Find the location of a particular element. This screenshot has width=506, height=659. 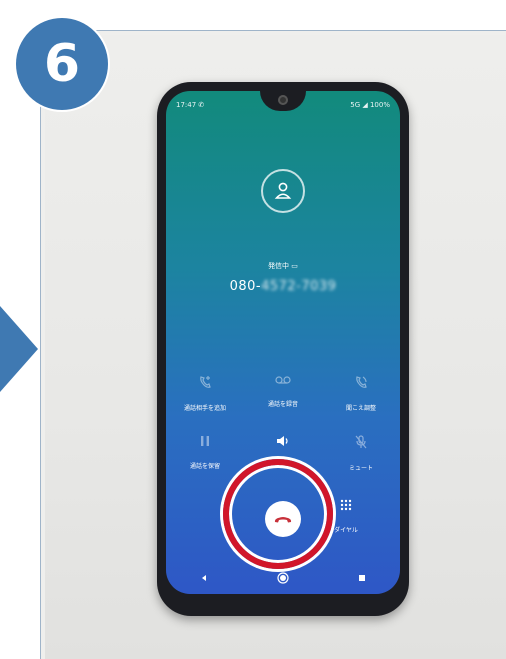

step-number-badge: 6 is located at coordinates (62, 64).